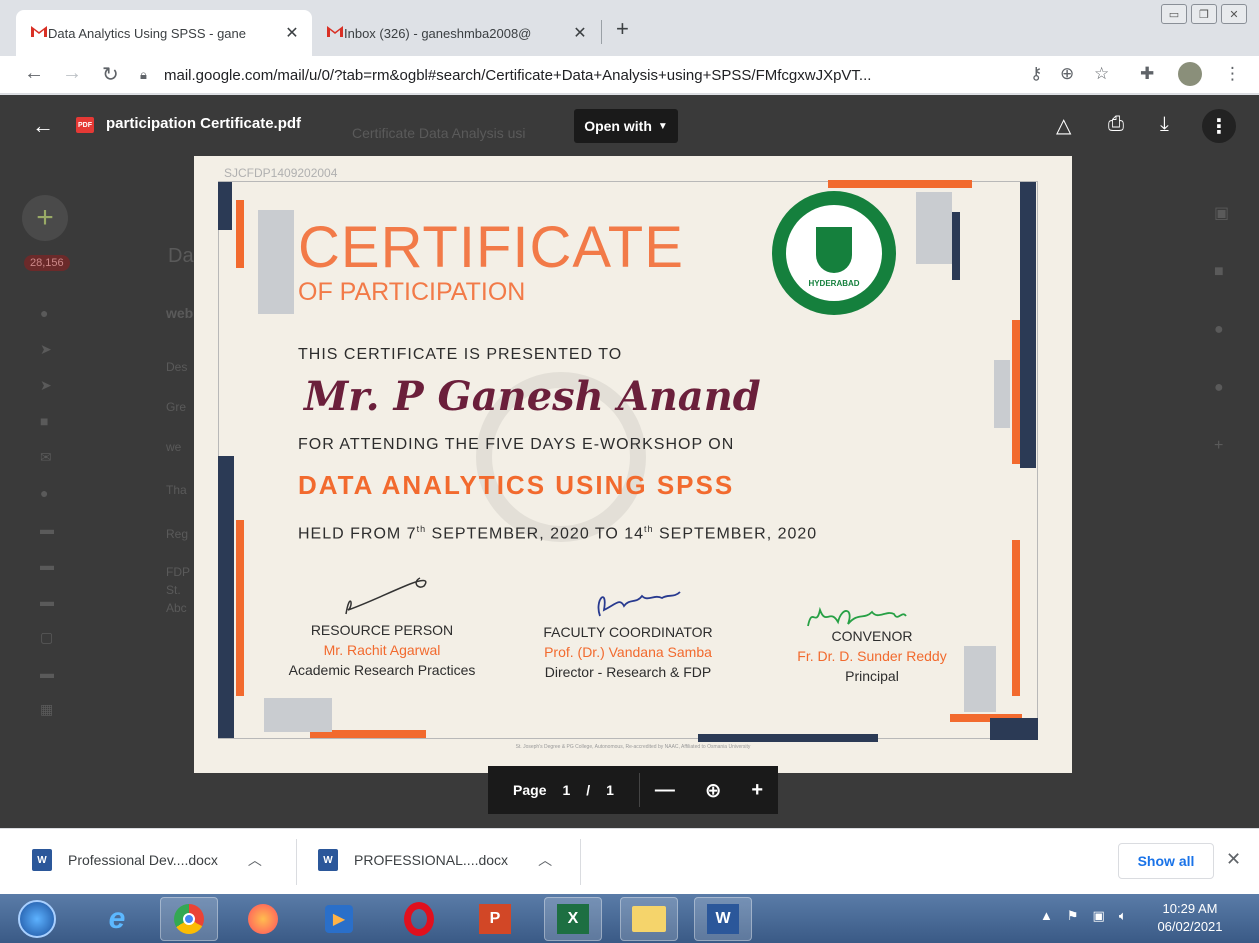 The width and height of the screenshot is (1259, 943). Describe the element at coordinates (1219, 126) in the screenshot. I see `more-options-icon: ⋮` at that location.